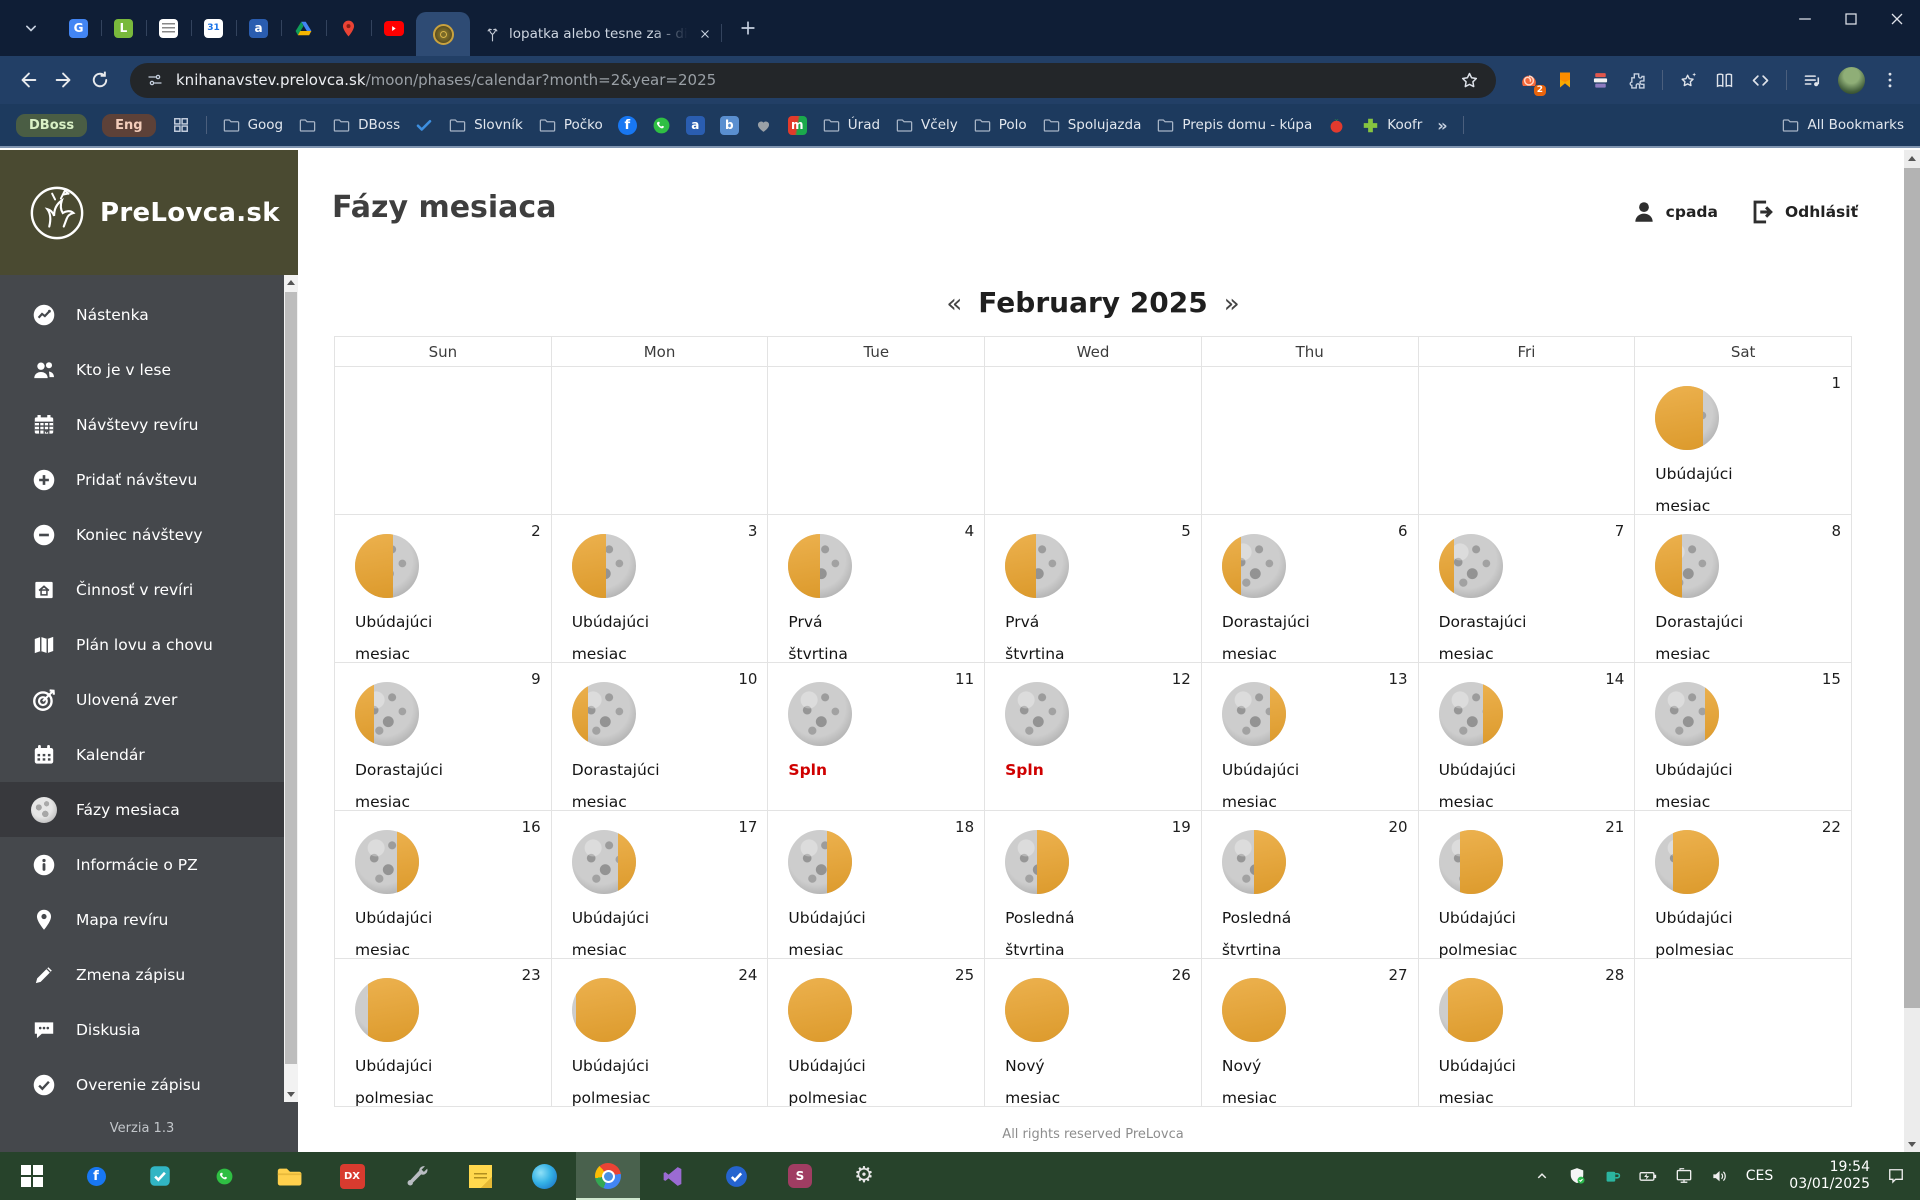 The height and width of the screenshot is (1200, 1920). What do you see at coordinates (142, 754) in the screenshot?
I see `sidebar-item-calendar: Kalendár` at bounding box center [142, 754].